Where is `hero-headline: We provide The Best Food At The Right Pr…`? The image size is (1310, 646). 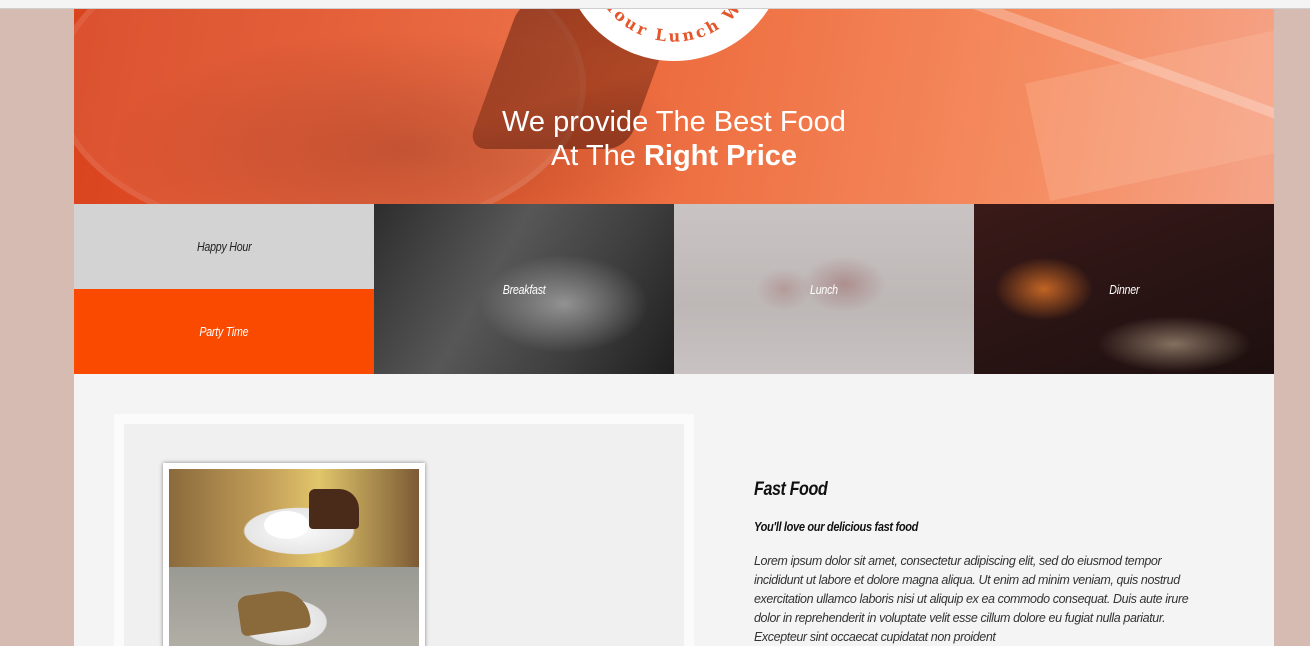 hero-headline: We provide The Best Food At The Right Pr… is located at coordinates (674, 139).